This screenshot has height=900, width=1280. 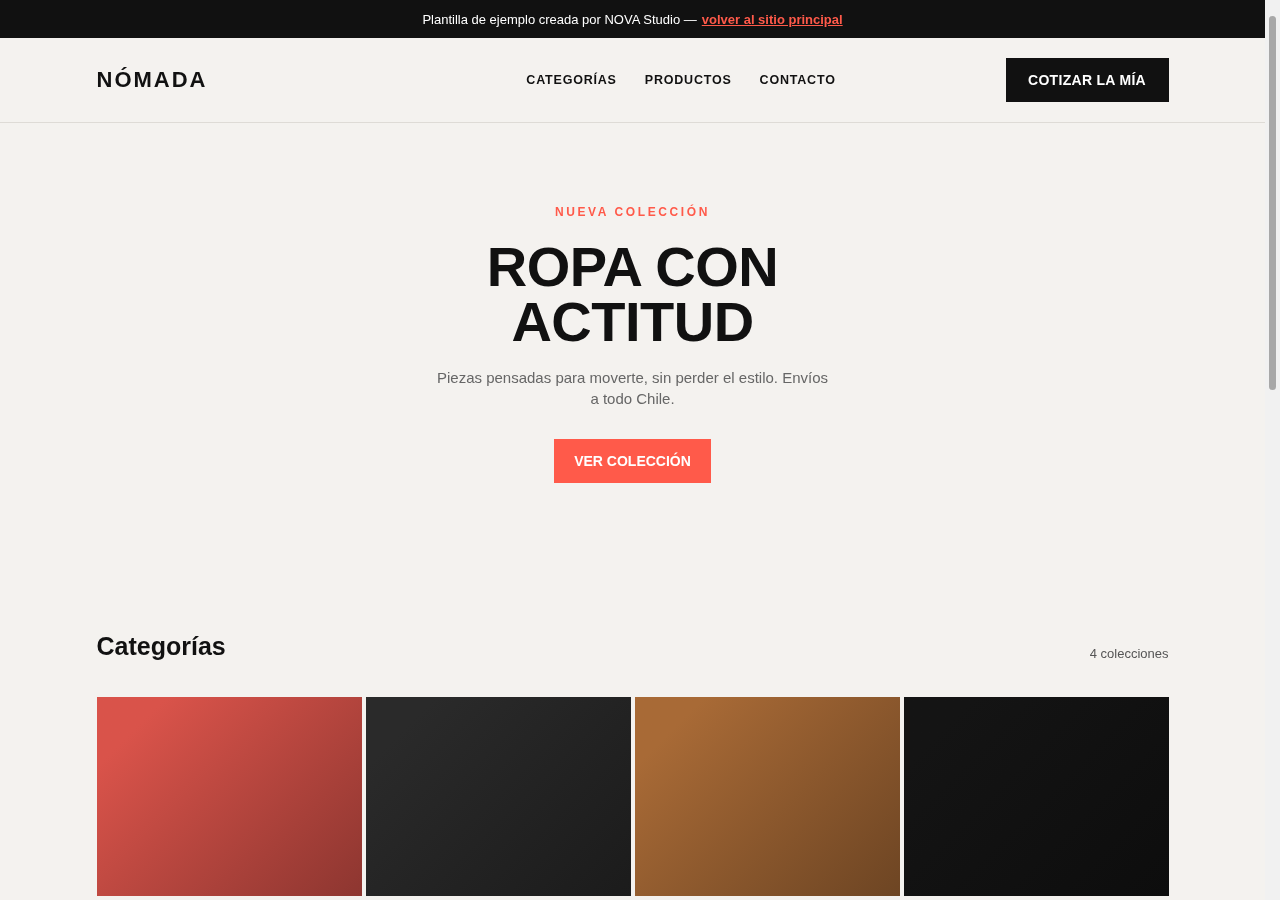 What do you see at coordinates (797, 80) in the screenshot?
I see `nav-link: CONTACTO` at bounding box center [797, 80].